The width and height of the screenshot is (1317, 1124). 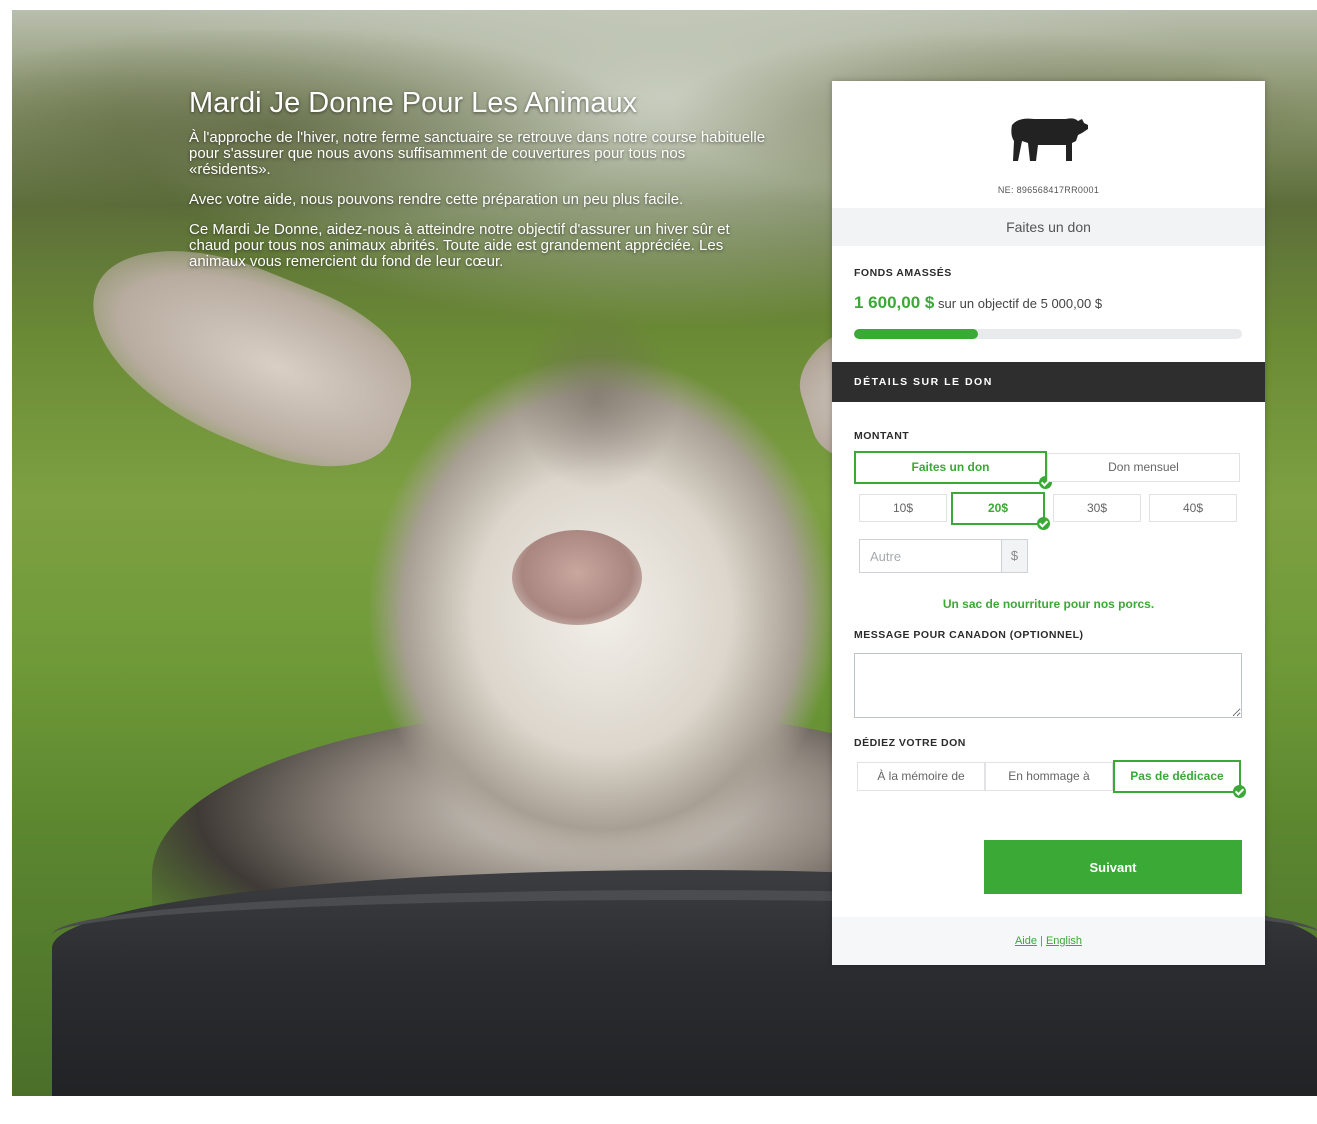 I want to click on footer: Aide | English, so click(x=1048, y=941).